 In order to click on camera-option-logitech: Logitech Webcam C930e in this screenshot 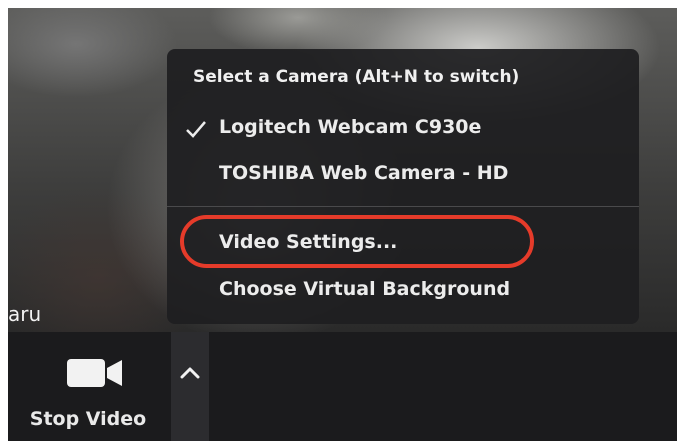, I will do `click(403, 129)`.